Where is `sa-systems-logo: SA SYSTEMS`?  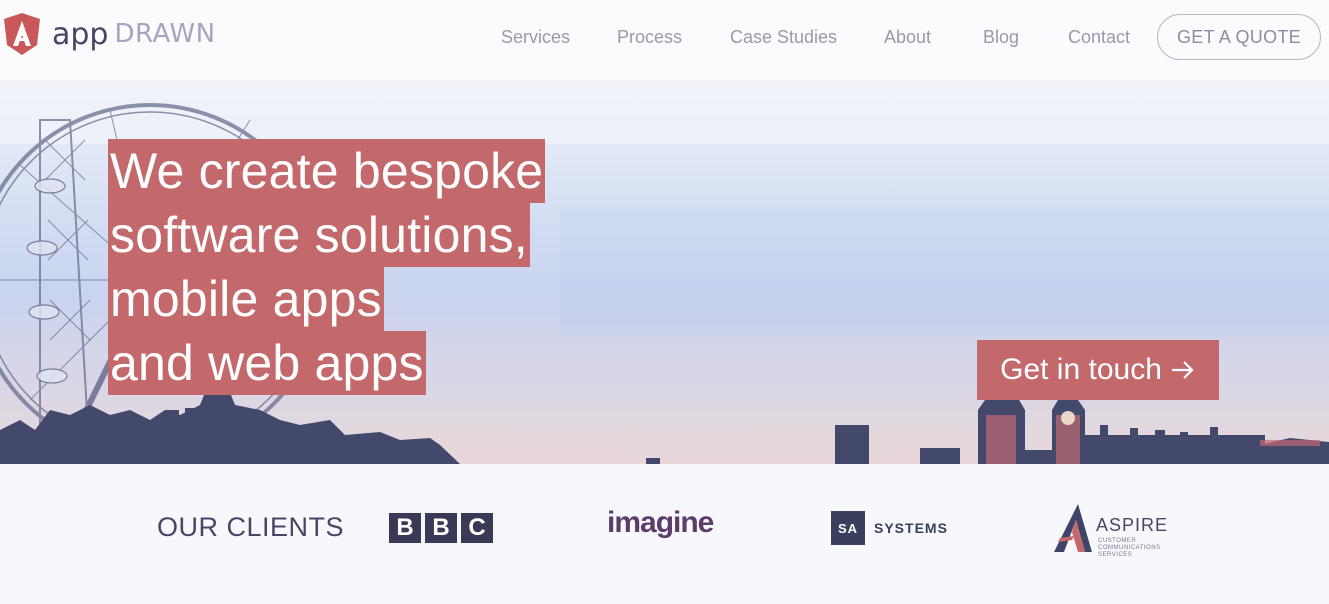
sa-systems-logo: SA SYSTEMS is located at coordinates (889, 528).